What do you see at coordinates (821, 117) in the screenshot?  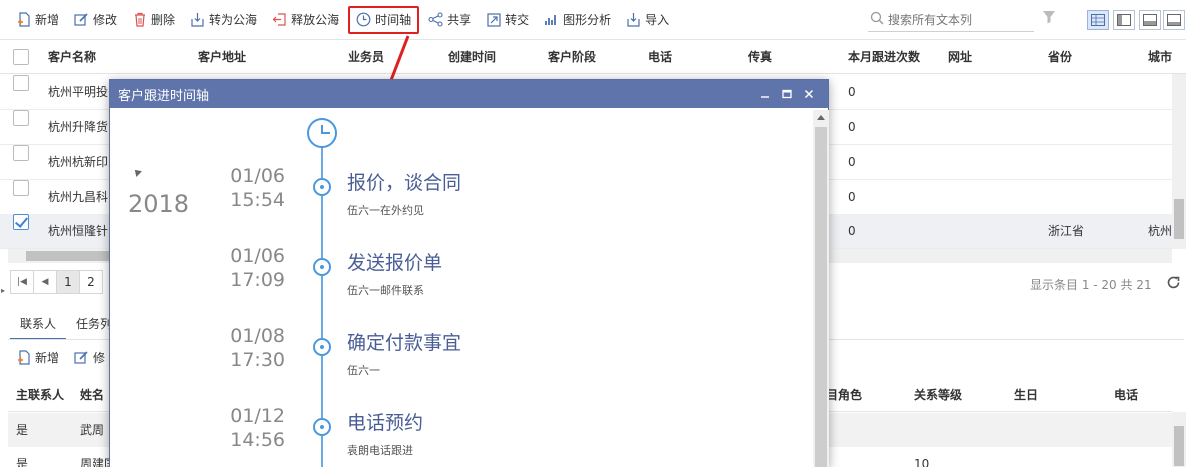 I see `scroll-up-icon` at bounding box center [821, 117].